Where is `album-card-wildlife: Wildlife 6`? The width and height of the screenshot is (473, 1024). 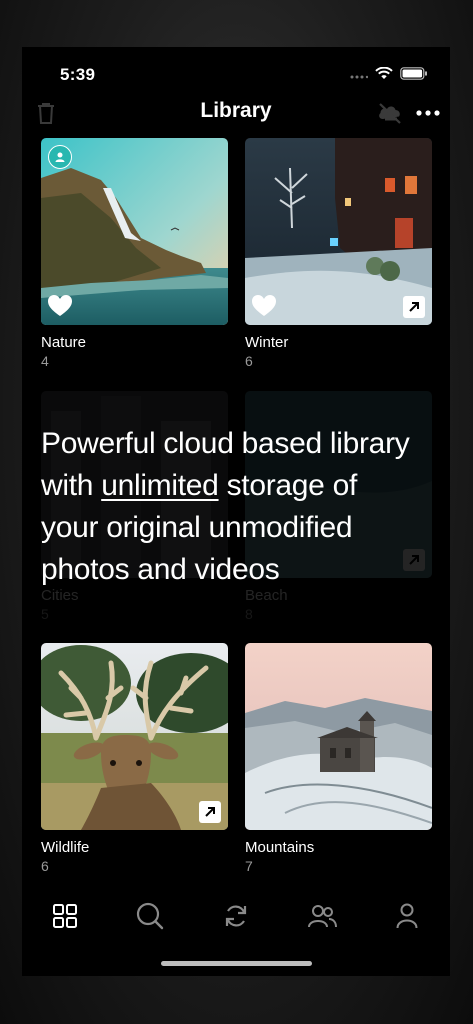 album-card-wildlife: Wildlife 6 is located at coordinates (134, 758).